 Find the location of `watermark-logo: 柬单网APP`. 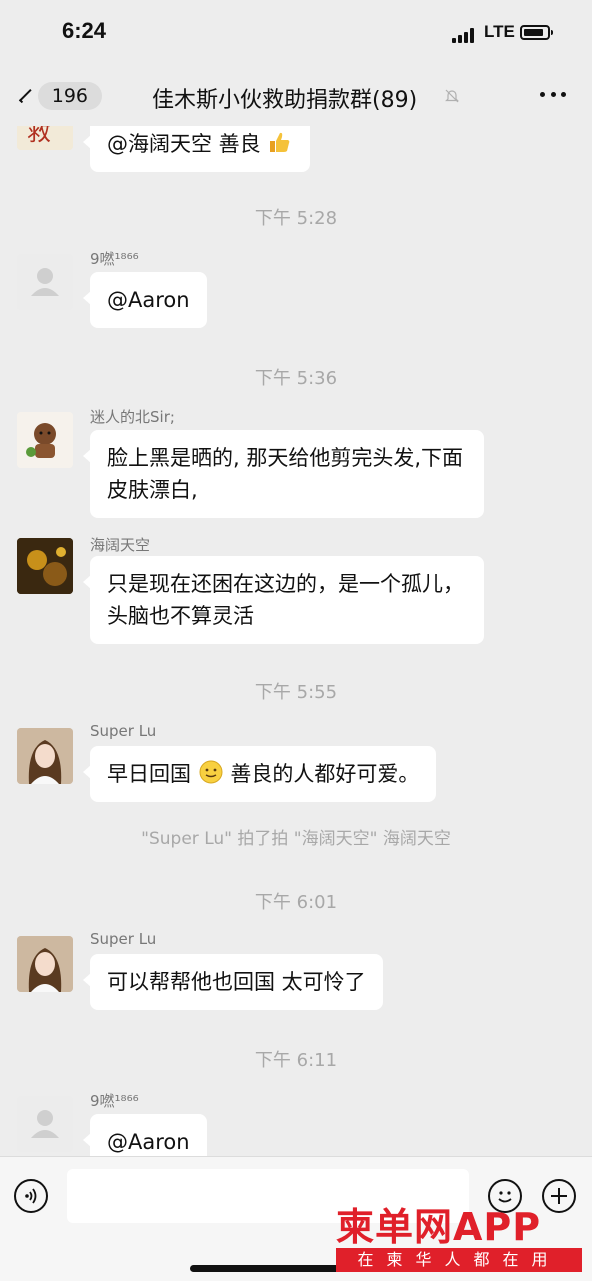

watermark-logo: 柬单网APP is located at coordinates (439, 1227).